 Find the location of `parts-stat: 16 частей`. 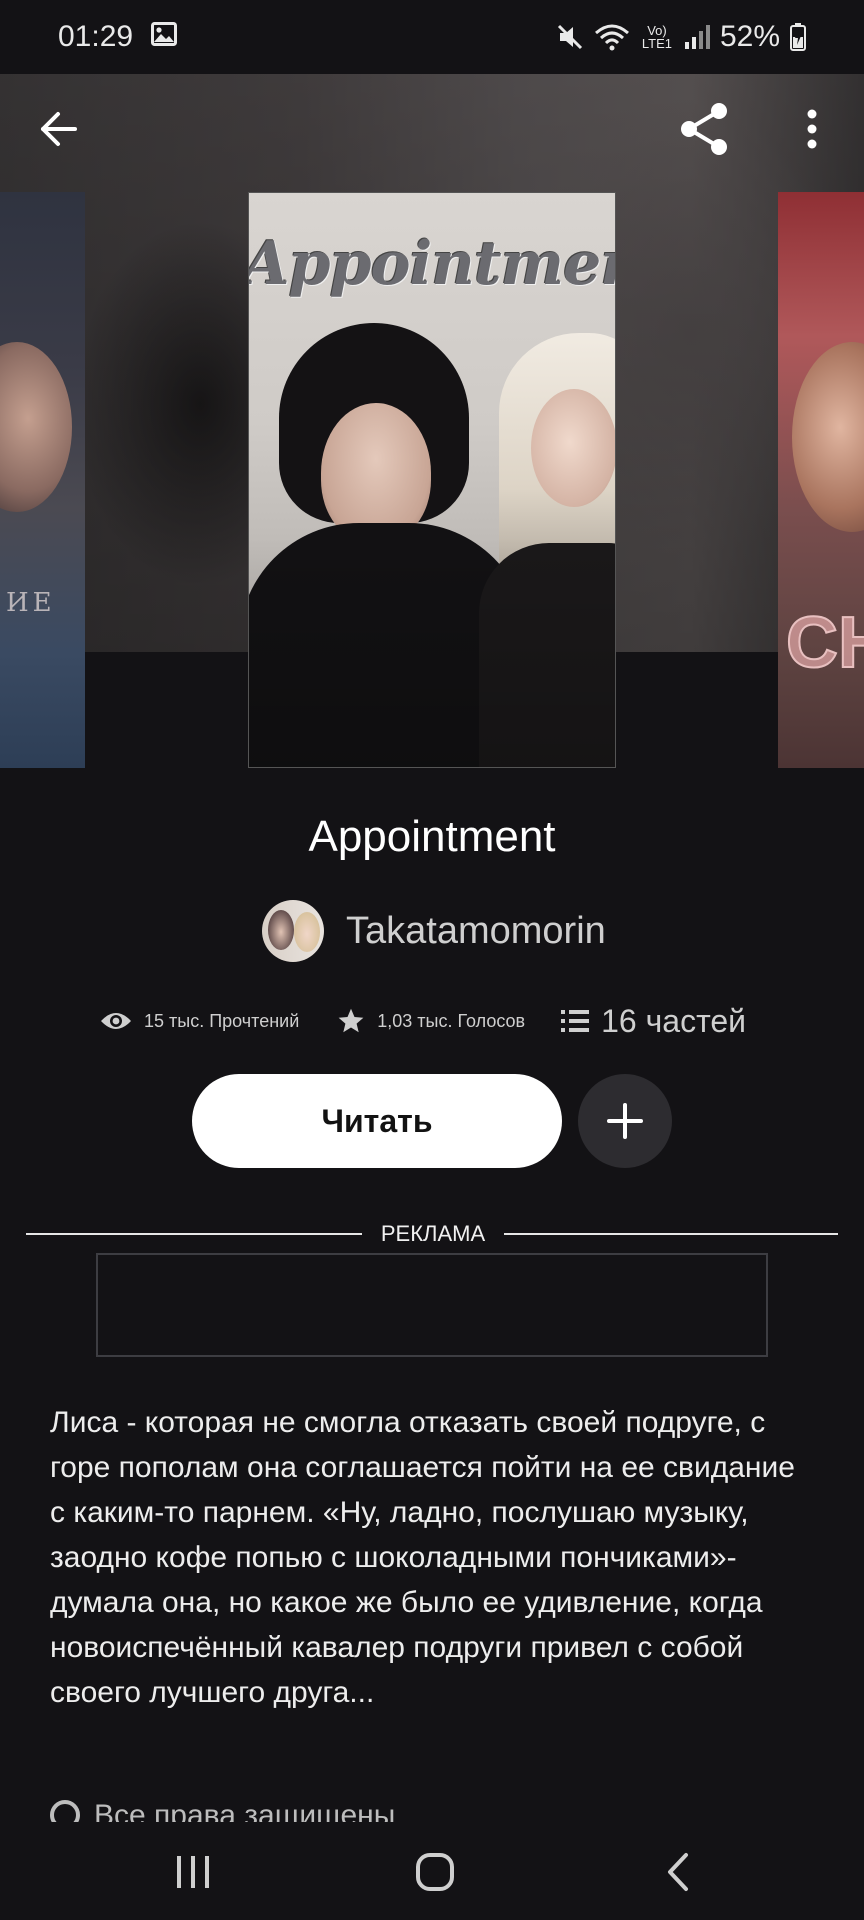

parts-stat: 16 частей is located at coordinates (653, 1021).